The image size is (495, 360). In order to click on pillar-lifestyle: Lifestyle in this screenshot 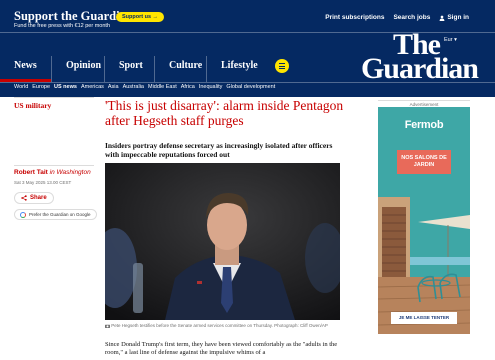, I will do `click(235, 69)`.